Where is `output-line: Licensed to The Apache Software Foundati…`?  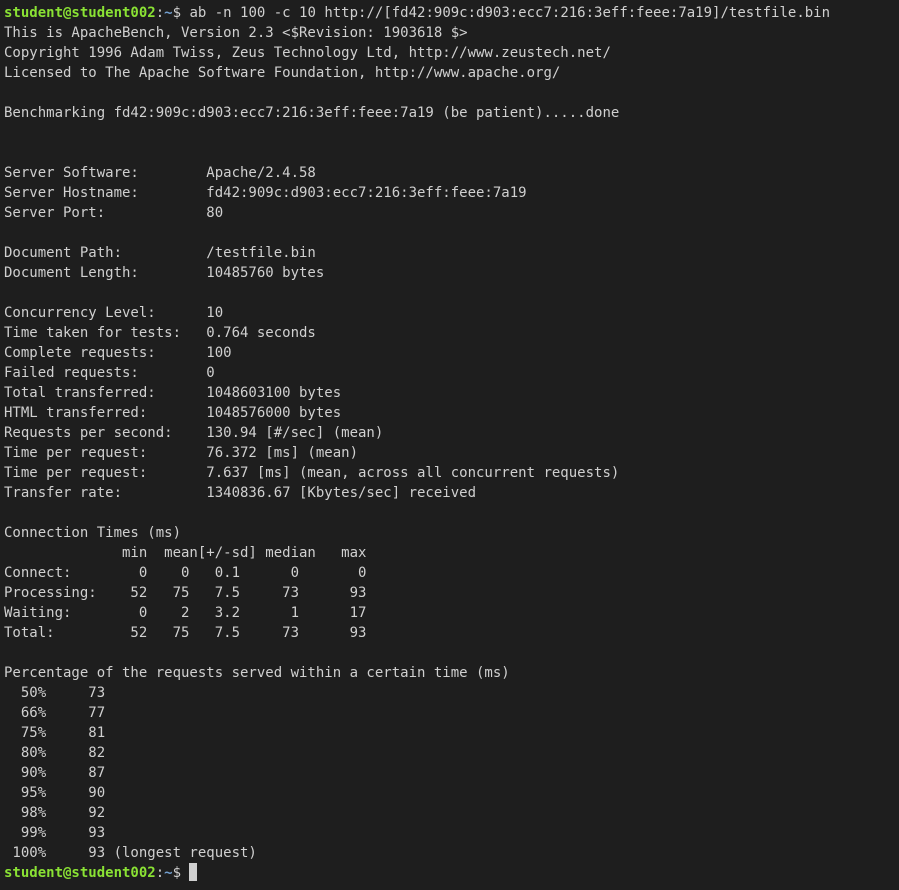 output-line: Licensed to The Apache Software Foundati… is located at coordinates (282, 73).